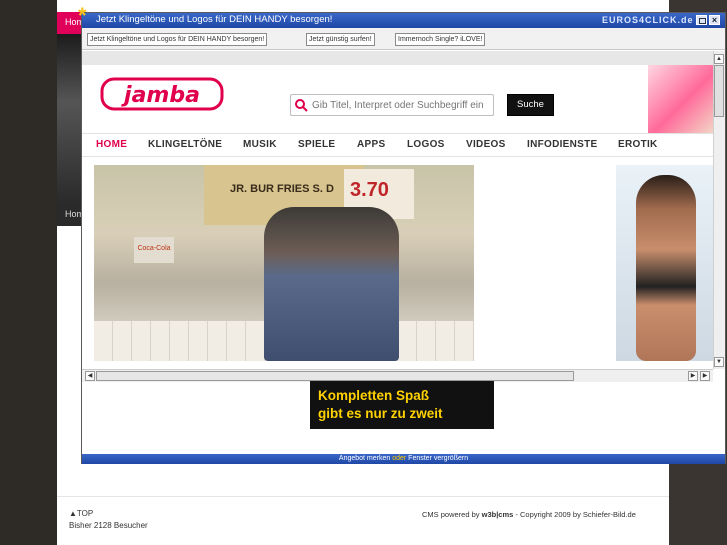 This screenshot has width=727, height=545. I want to click on scroll-right-icon: ▶, so click(693, 376).